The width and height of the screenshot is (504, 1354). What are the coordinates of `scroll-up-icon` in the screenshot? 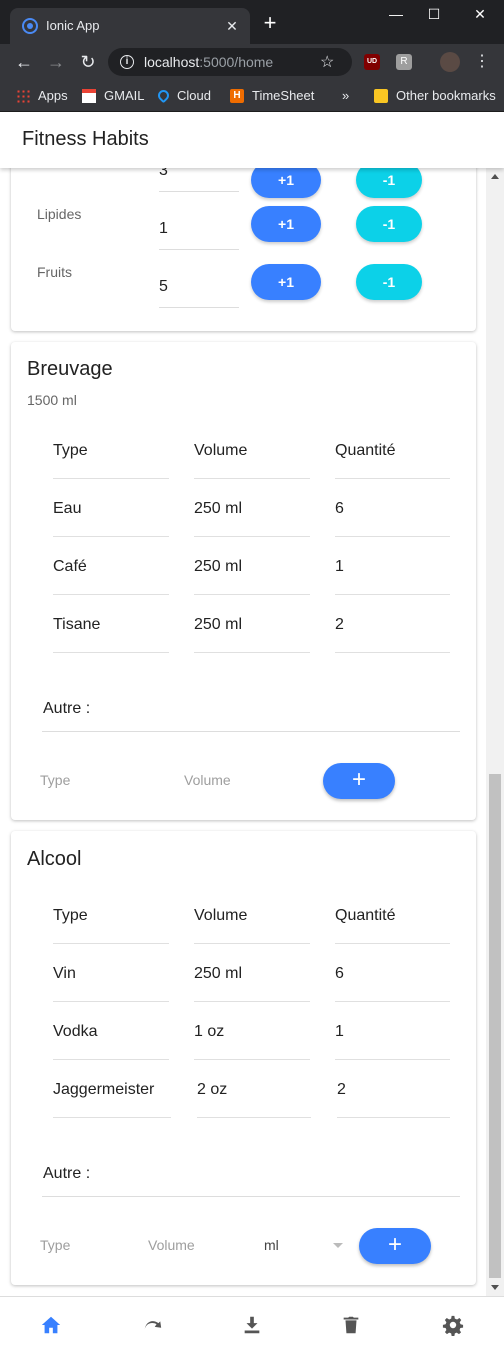 It's located at (495, 176).